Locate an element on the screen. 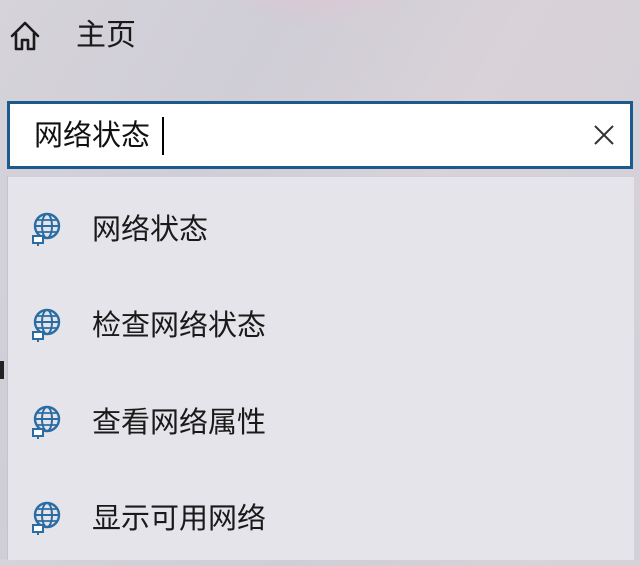  suggestion-label: 网络状态 is located at coordinates (150, 229).